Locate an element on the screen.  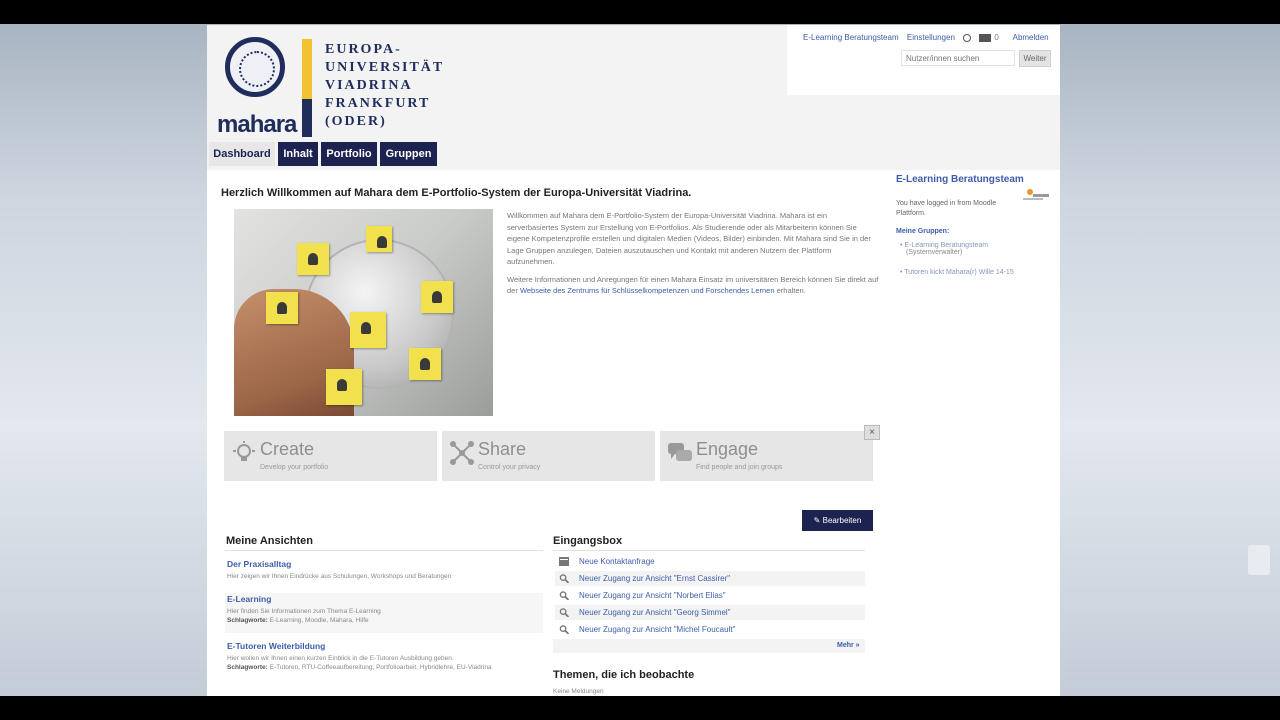
network-icon is located at coordinates (462, 453).